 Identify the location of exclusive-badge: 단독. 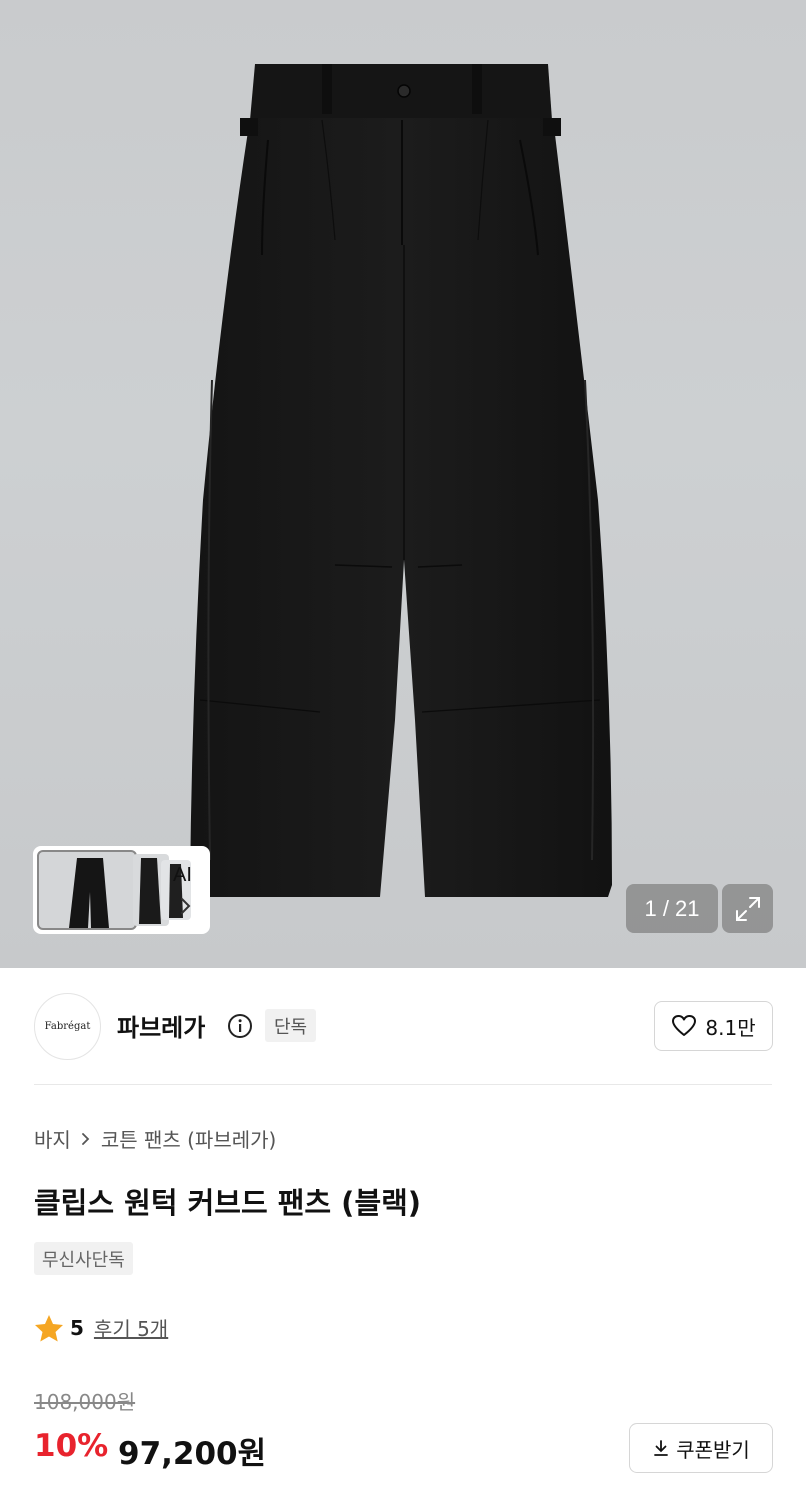
(291, 1025).